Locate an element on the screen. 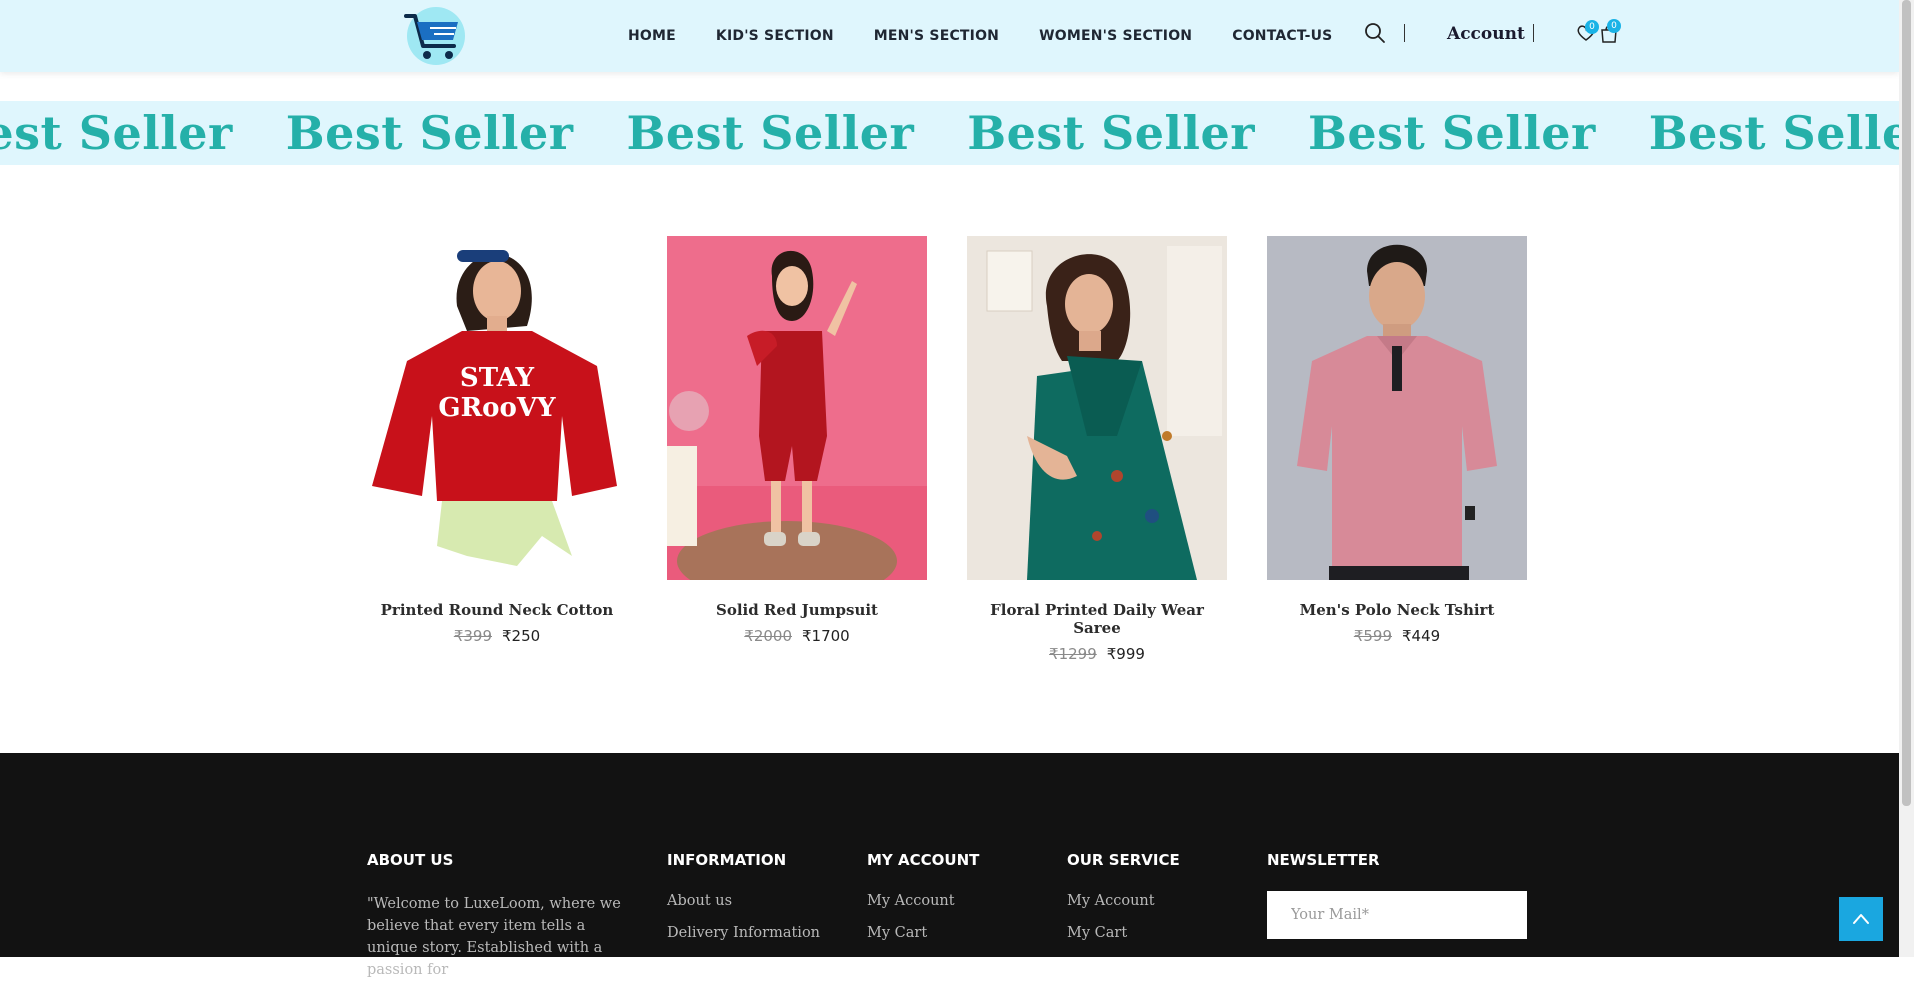  product-card: Men's Polo Neck Tshirt ₹599 ₹449 is located at coordinates (1397, 449).